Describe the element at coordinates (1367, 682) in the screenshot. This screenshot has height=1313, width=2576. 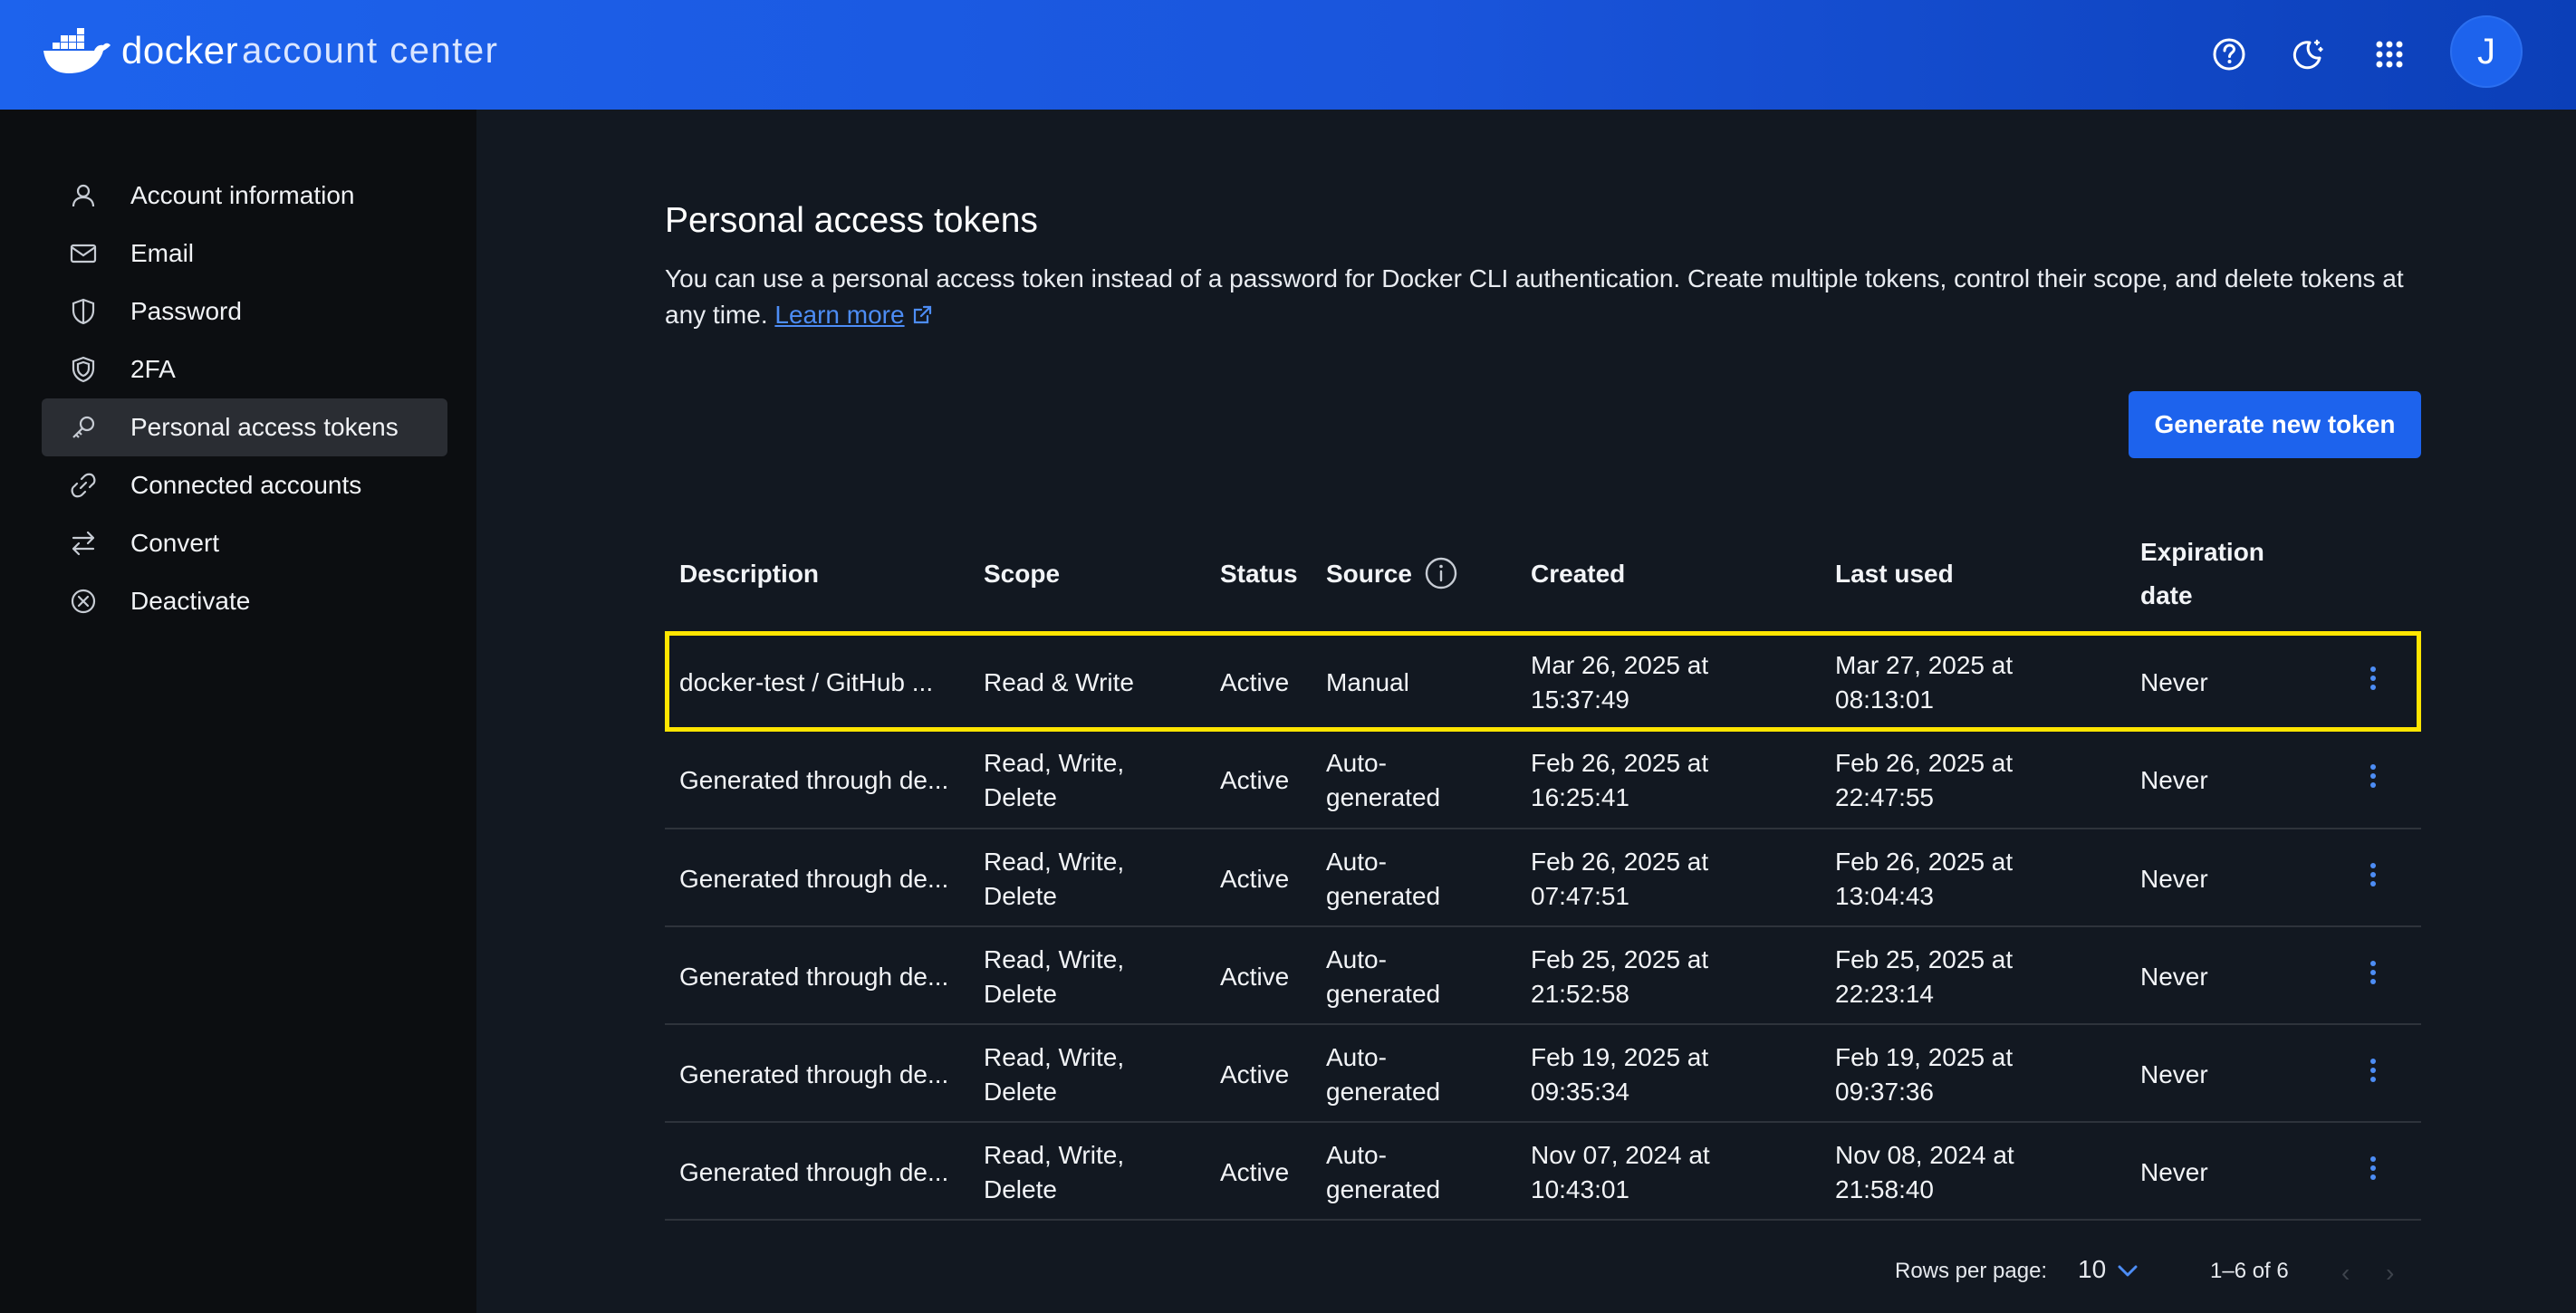
I see `row-source: Manual` at that location.